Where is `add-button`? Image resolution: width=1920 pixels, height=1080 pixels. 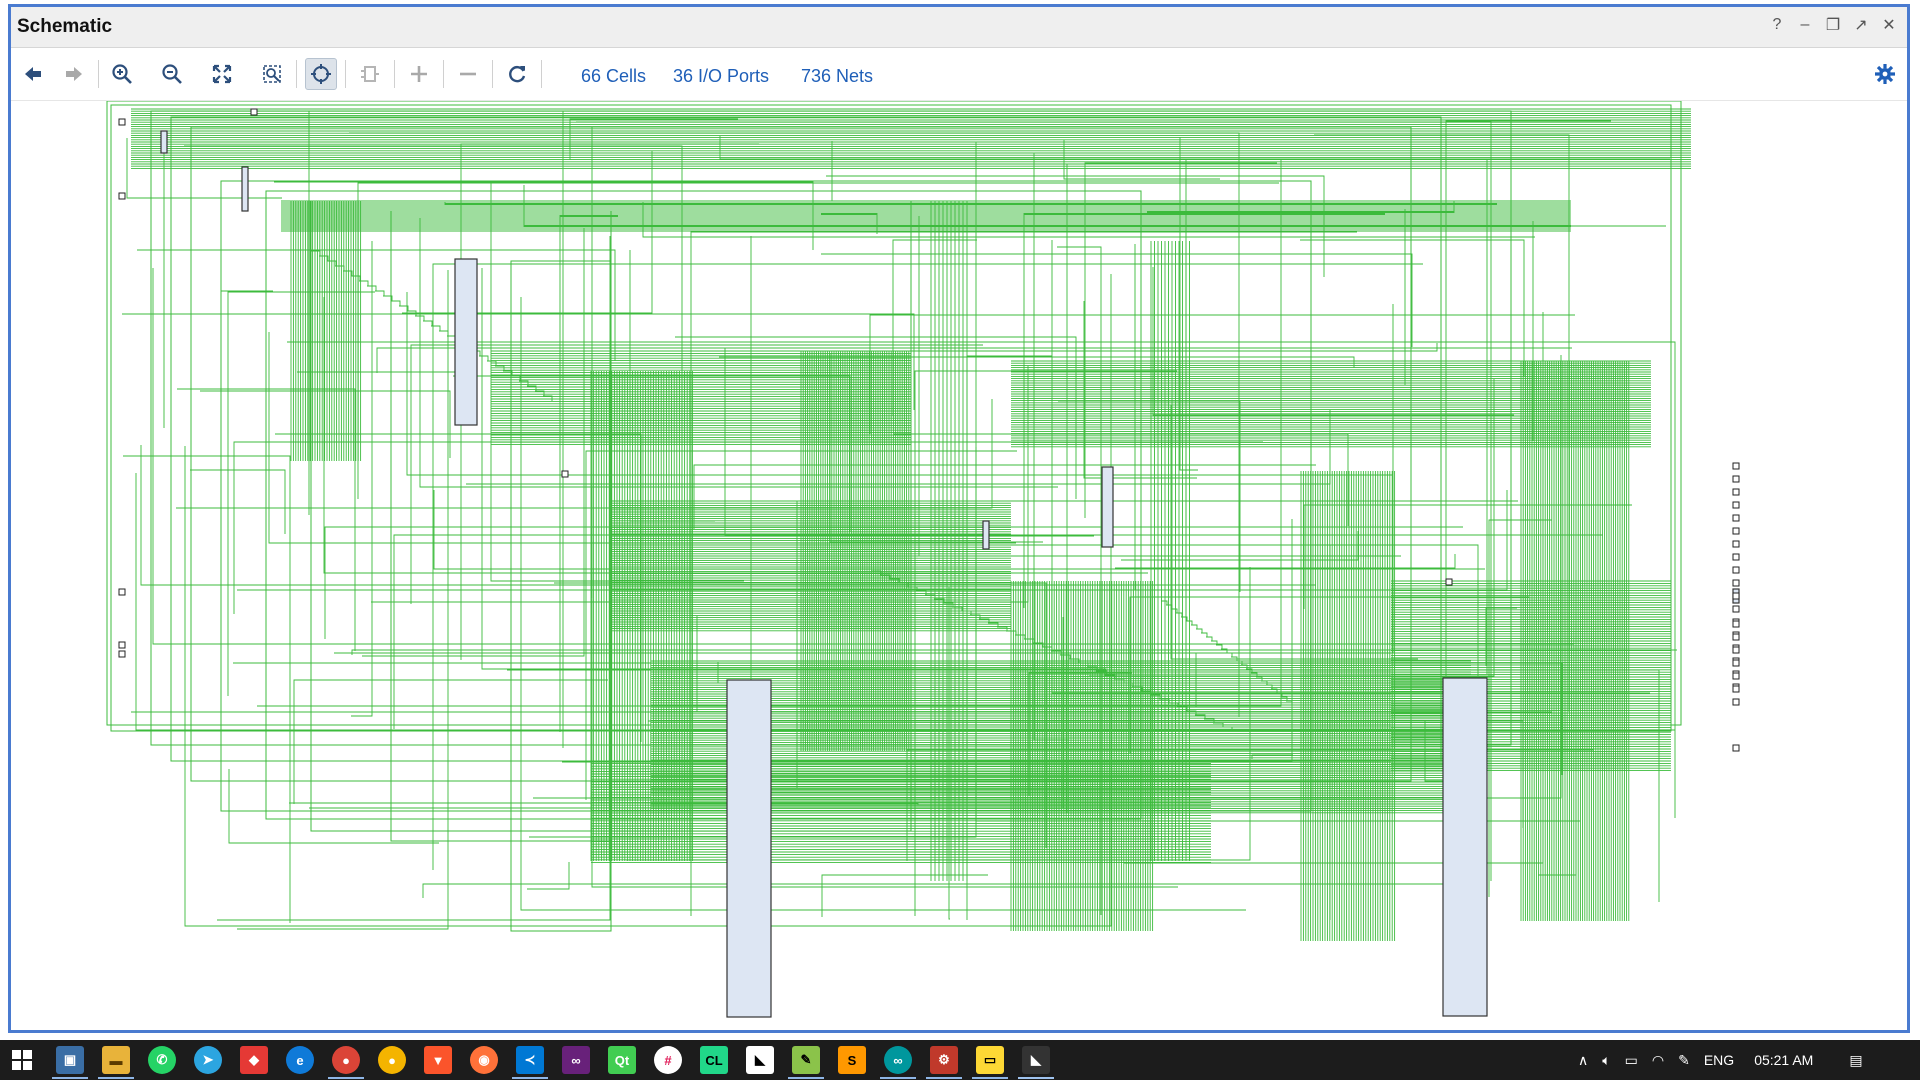 add-button is located at coordinates (419, 74).